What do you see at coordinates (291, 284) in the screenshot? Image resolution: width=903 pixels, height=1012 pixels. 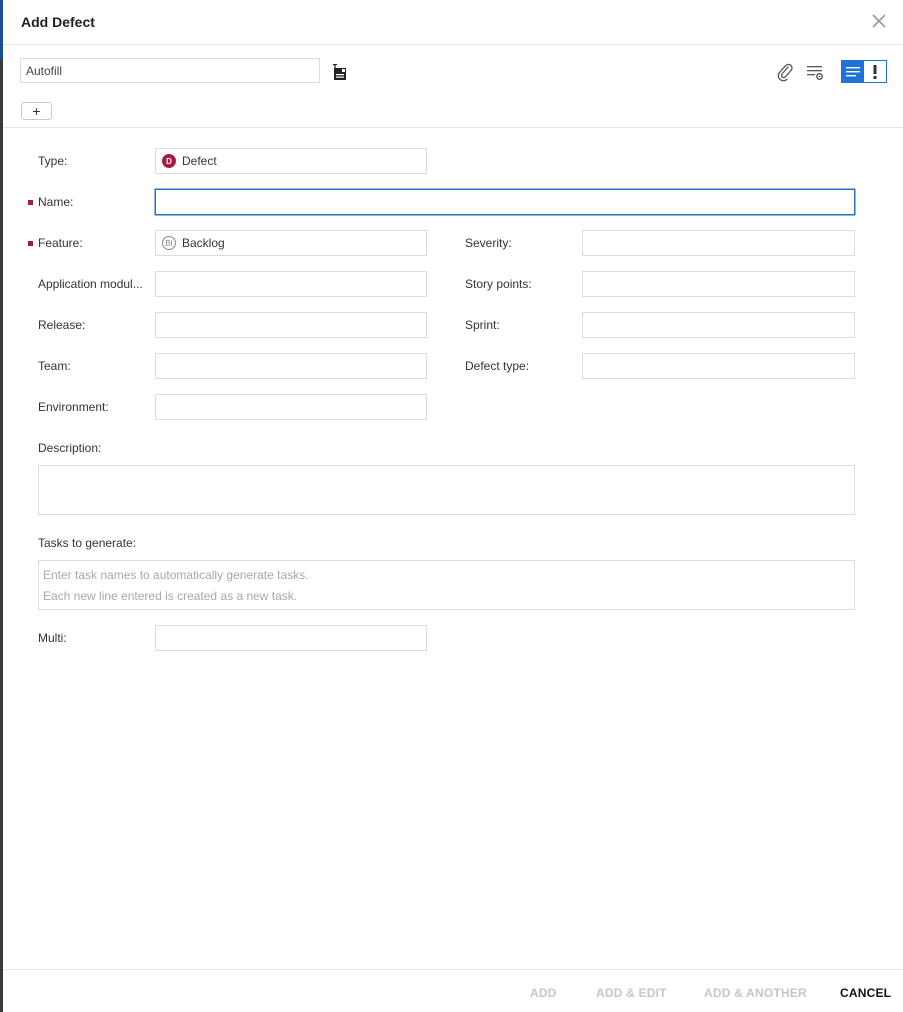 I see `application-module-field` at bounding box center [291, 284].